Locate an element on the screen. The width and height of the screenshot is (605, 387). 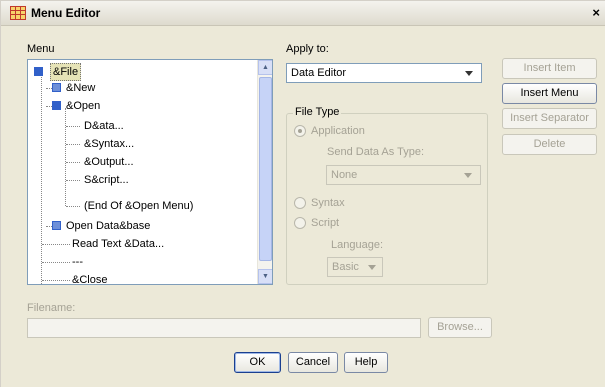
title-bar: Menu Editor × is located at coordinates (303, 13).